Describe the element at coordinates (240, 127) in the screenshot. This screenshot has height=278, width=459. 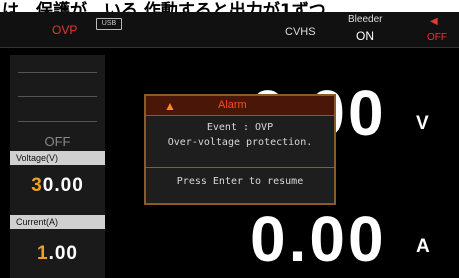
I see `alarm-event: Event : OVP` at that location.